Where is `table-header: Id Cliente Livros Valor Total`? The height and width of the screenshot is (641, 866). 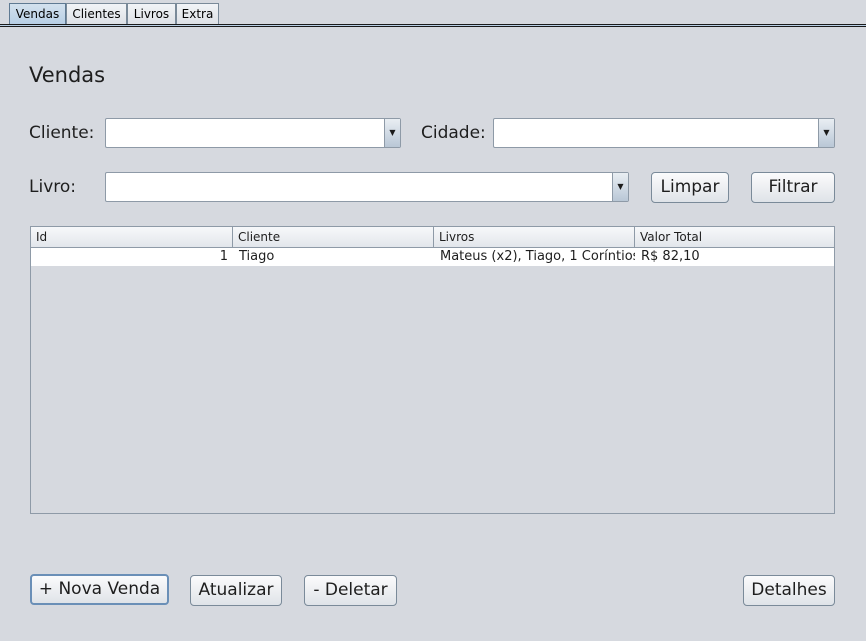 table-header: Id Cliente Livros Valor Total is located at coordinates (432, 237).